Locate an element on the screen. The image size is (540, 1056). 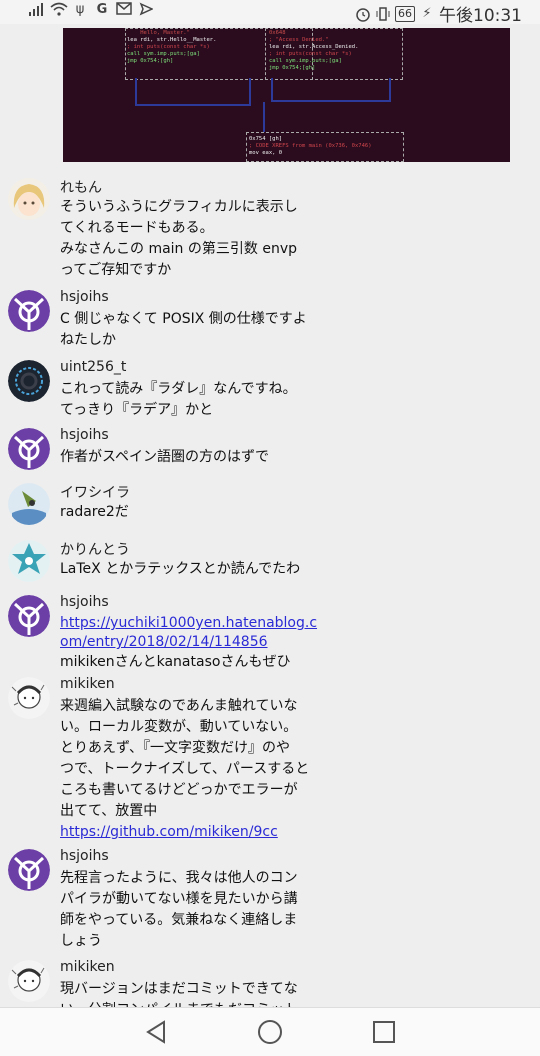
terminal-line: mov eax, 0 is located at coordinates (266, 153).